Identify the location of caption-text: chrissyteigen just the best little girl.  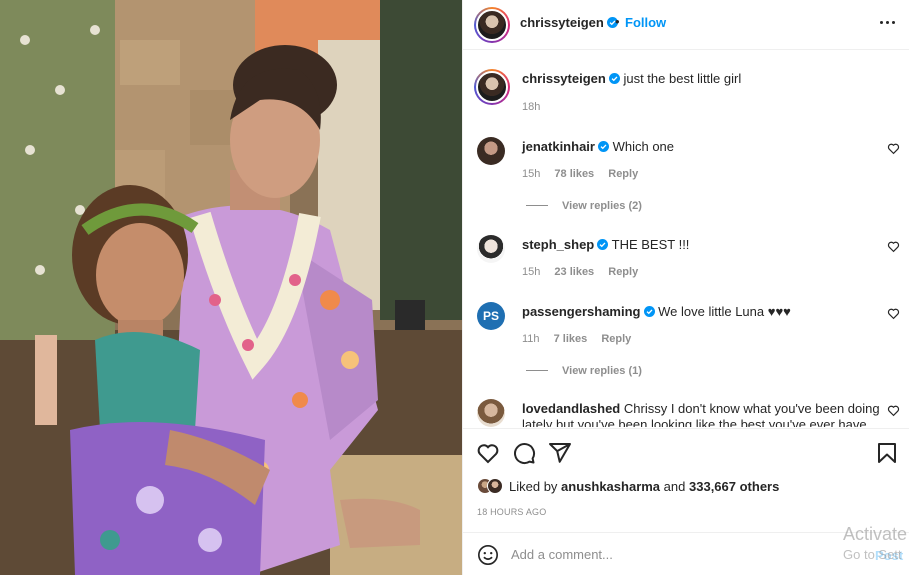
(631, 79).